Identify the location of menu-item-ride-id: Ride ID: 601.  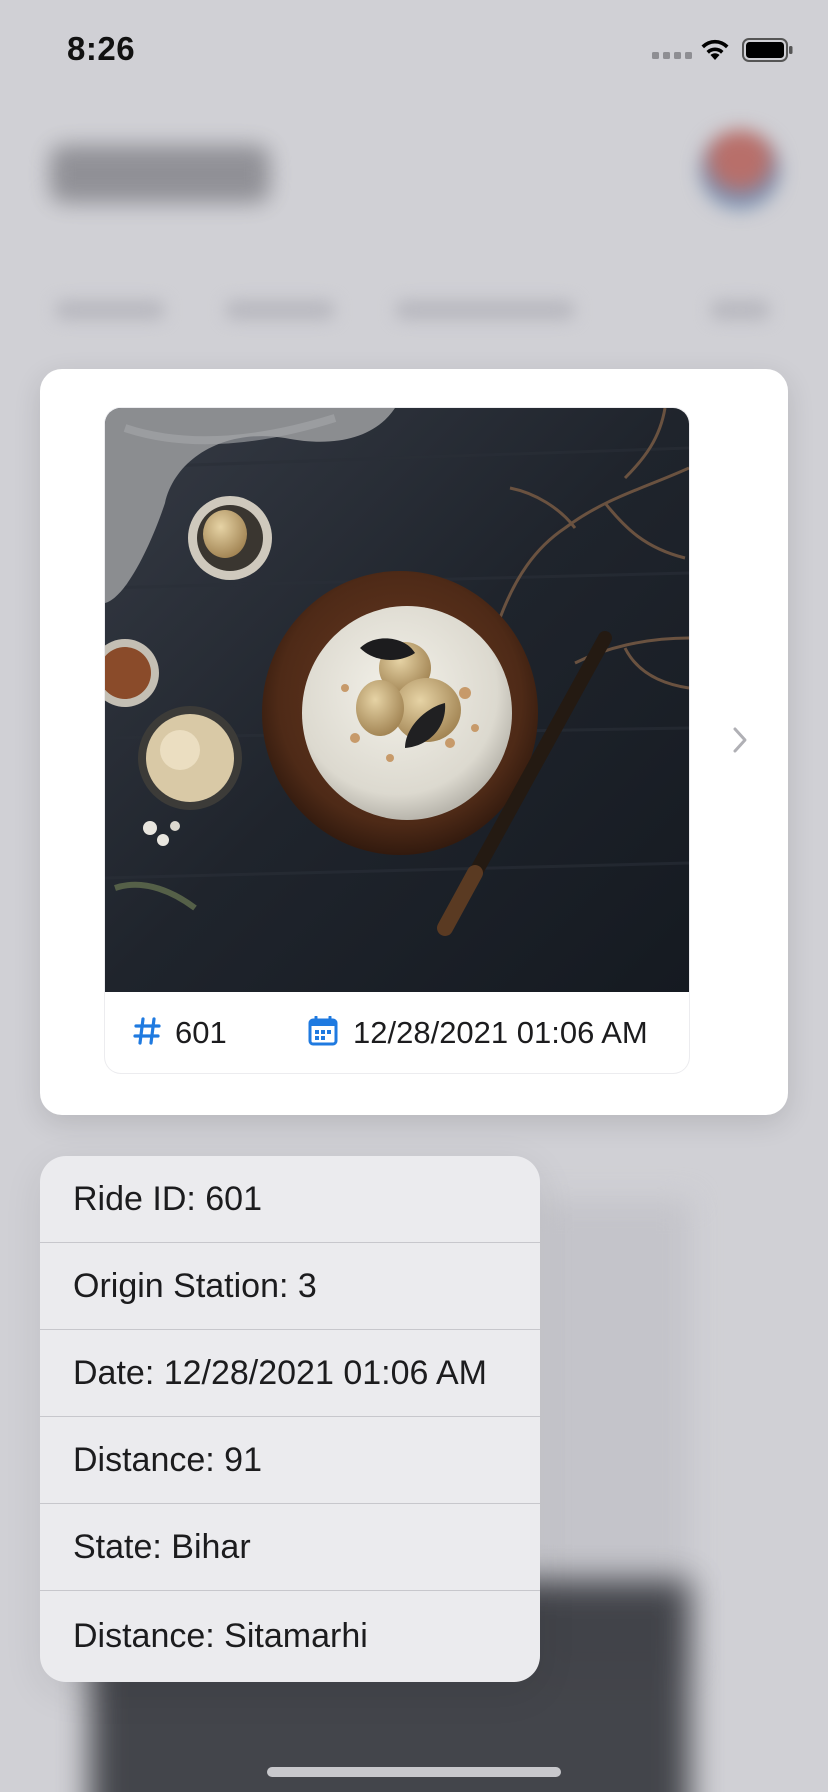
(290, 1199).